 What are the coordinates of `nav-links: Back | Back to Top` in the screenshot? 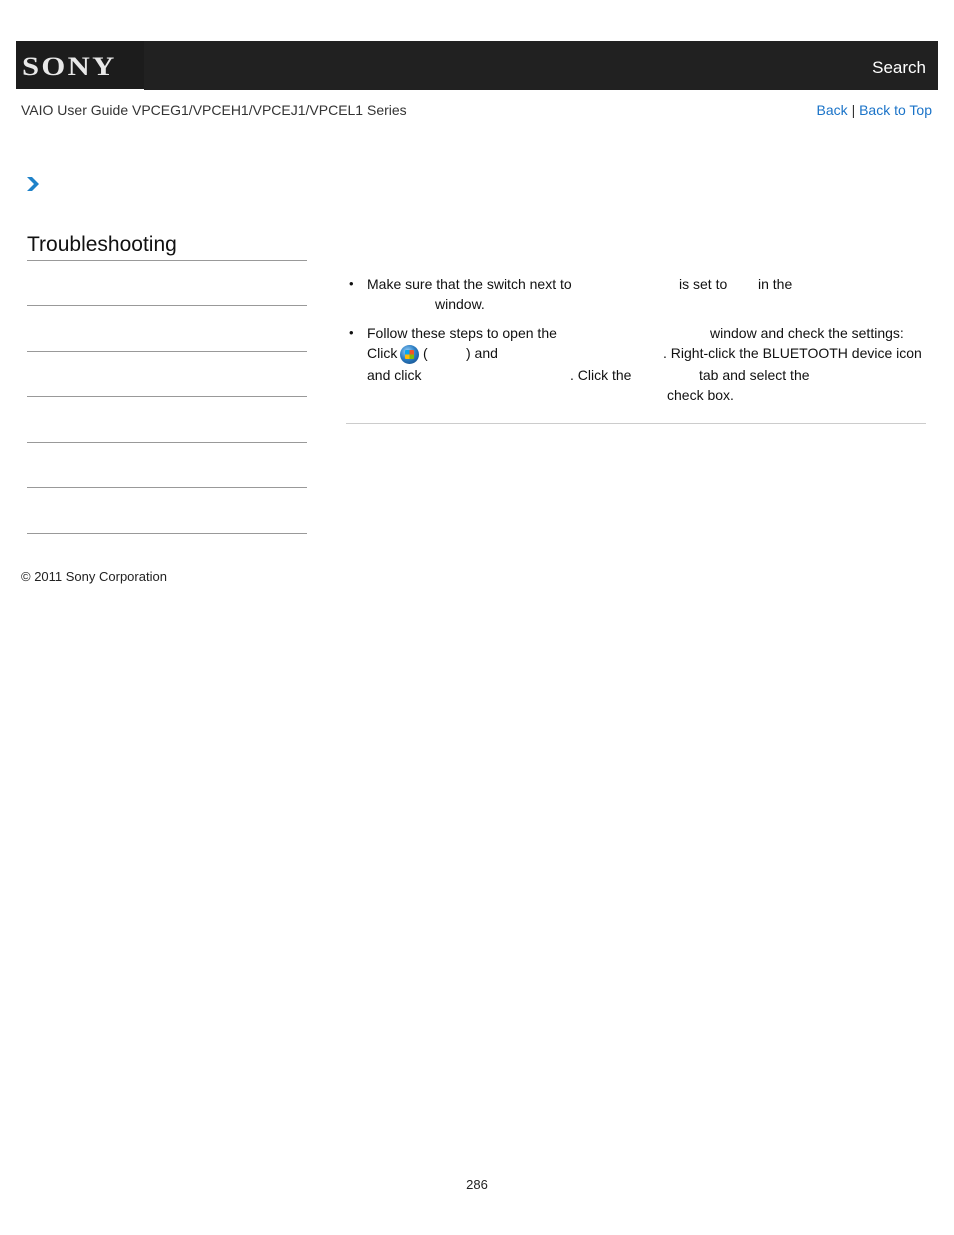 It's located at (874, 110).